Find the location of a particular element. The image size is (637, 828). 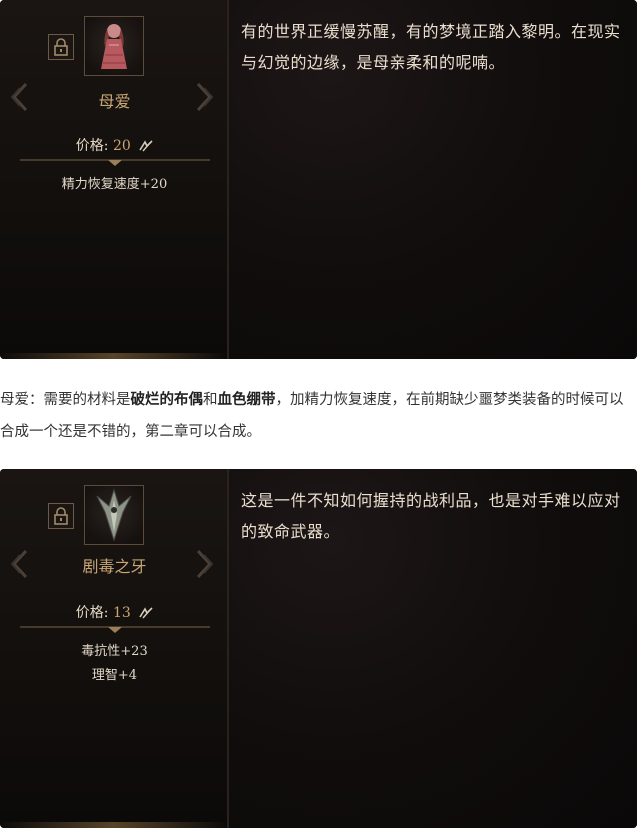

price-row: 价格: 13 is located at coordinates (114, 612).